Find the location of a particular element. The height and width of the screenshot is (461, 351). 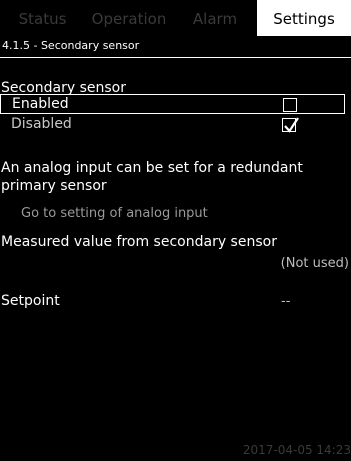

tab-operation: Operation is located at coordinates (129, 18).